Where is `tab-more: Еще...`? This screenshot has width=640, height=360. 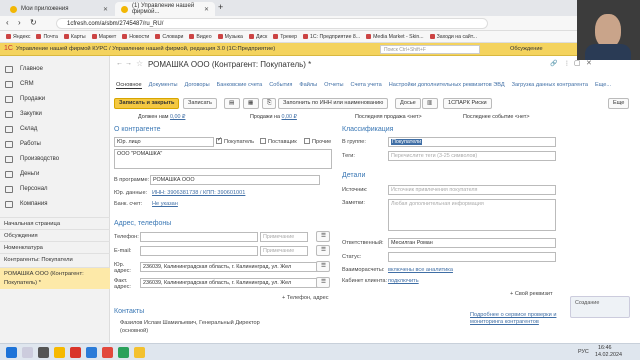
tab-more: Еще... is located at coordinates (603, 85).